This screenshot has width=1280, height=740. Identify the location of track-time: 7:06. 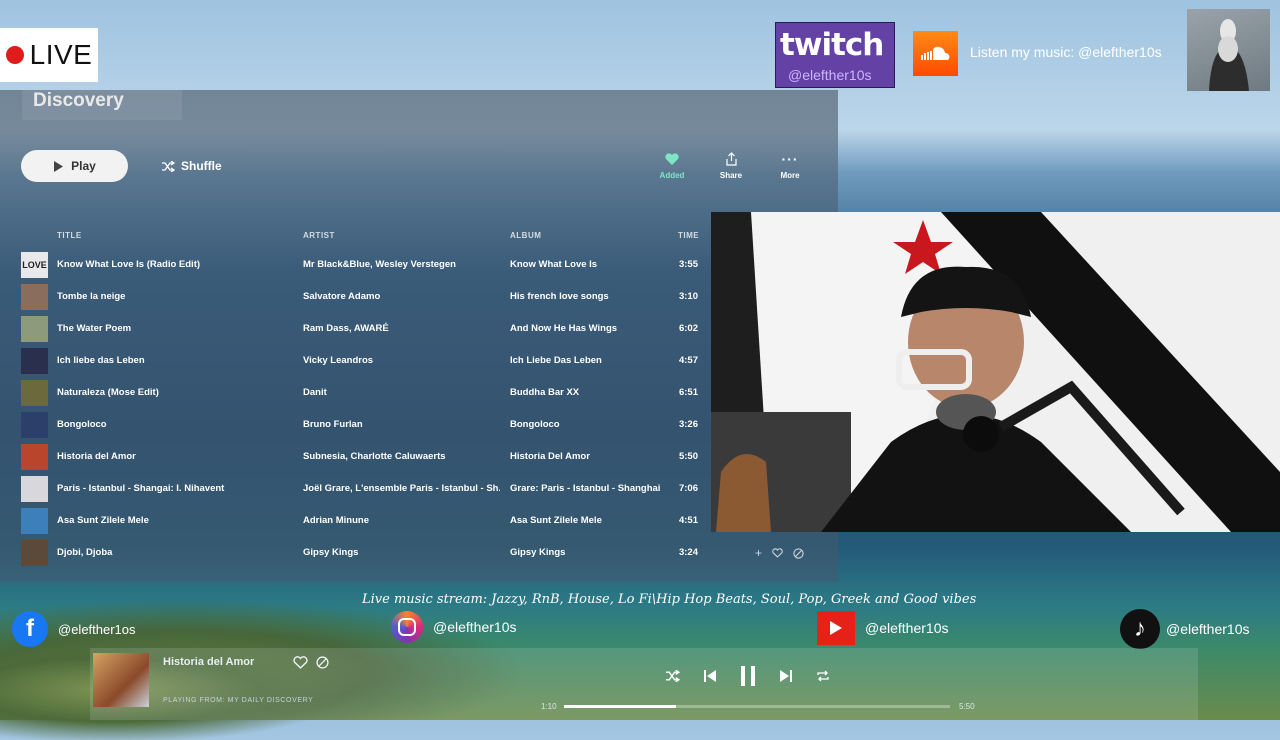
(688, 488).